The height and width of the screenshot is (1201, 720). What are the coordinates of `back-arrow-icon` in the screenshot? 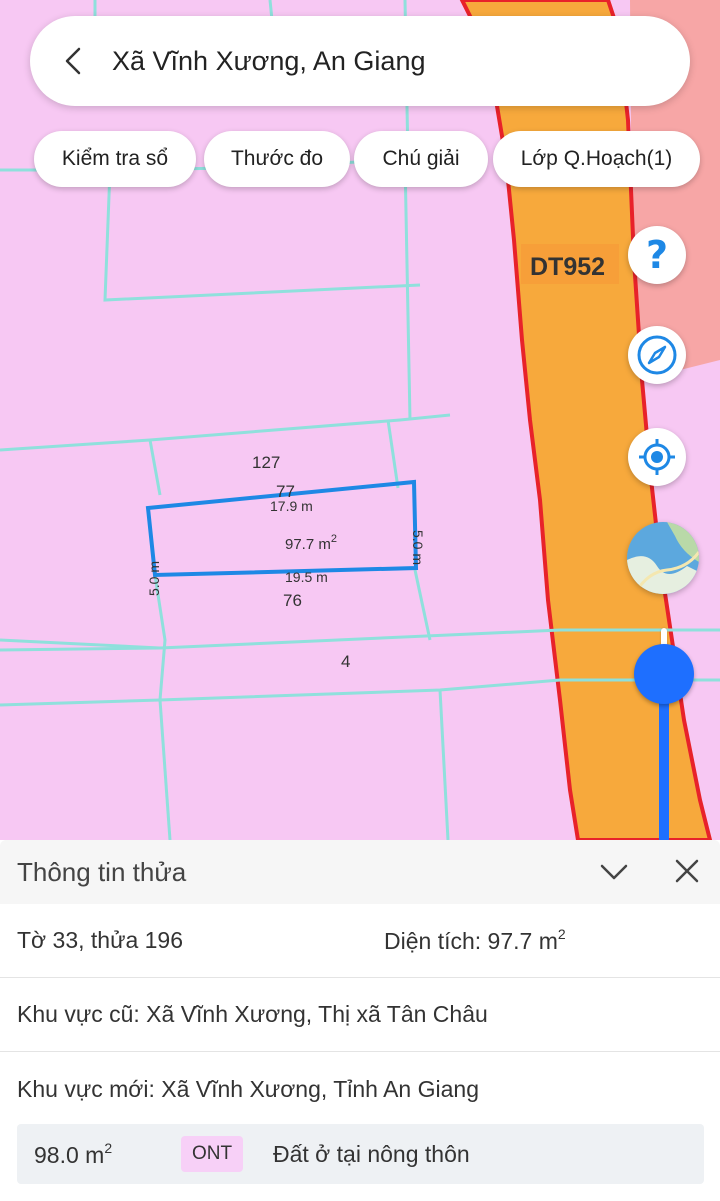 It's located at (73, 61).